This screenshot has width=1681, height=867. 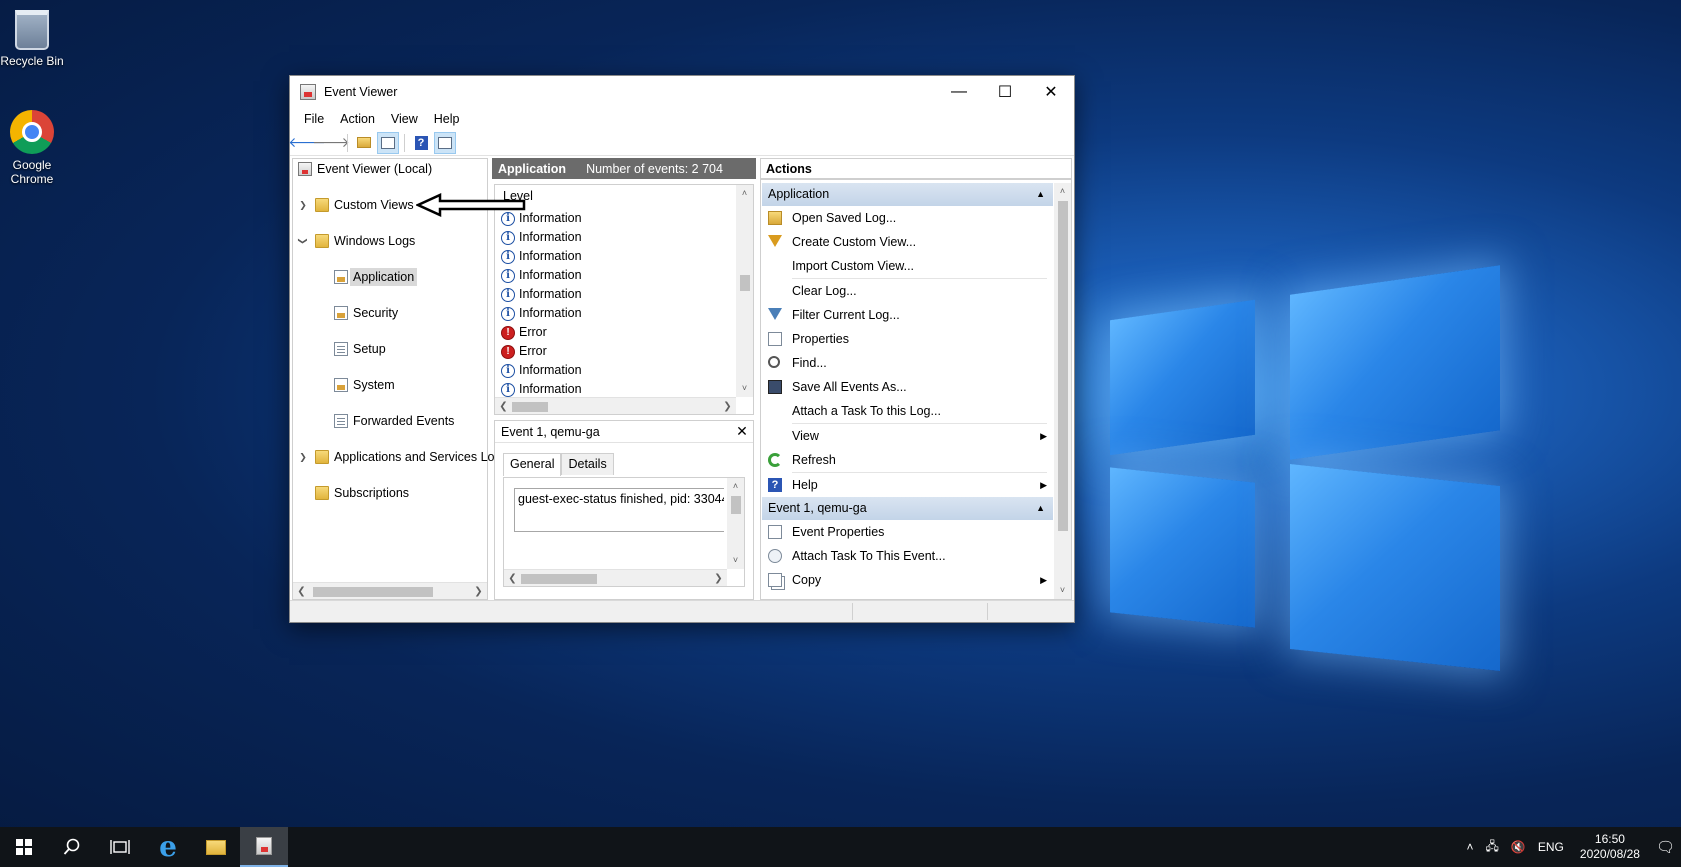 What do you see at coordinates (264, 847) in the screenshot?
I see `event-viewer-taskbar-button` at bounding box center [264, 847].